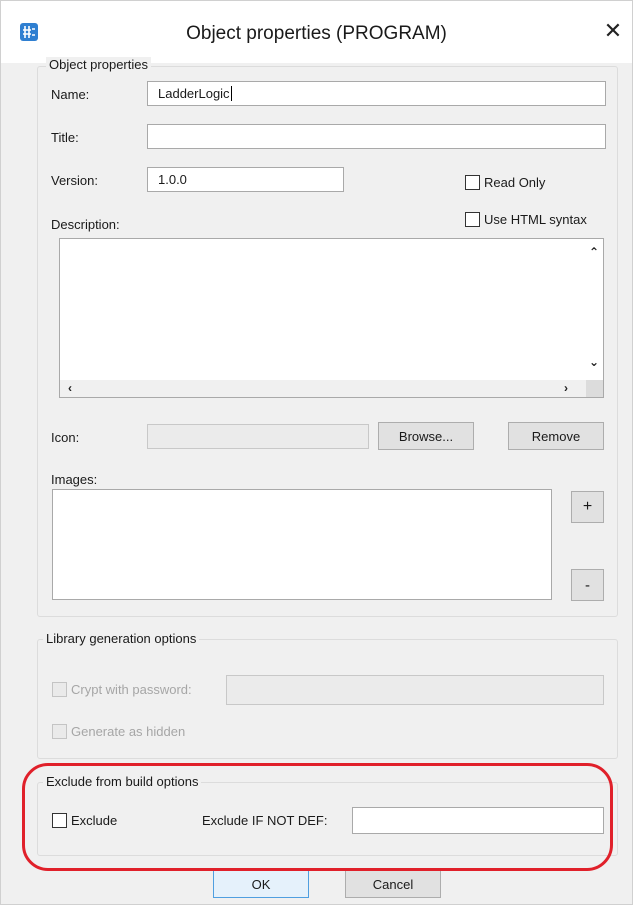 The width and height of the screenshot is (633, 905). Describe the element at coordinates (472, 219) in the screenshot. I see `use-html-checkbox` at that location.